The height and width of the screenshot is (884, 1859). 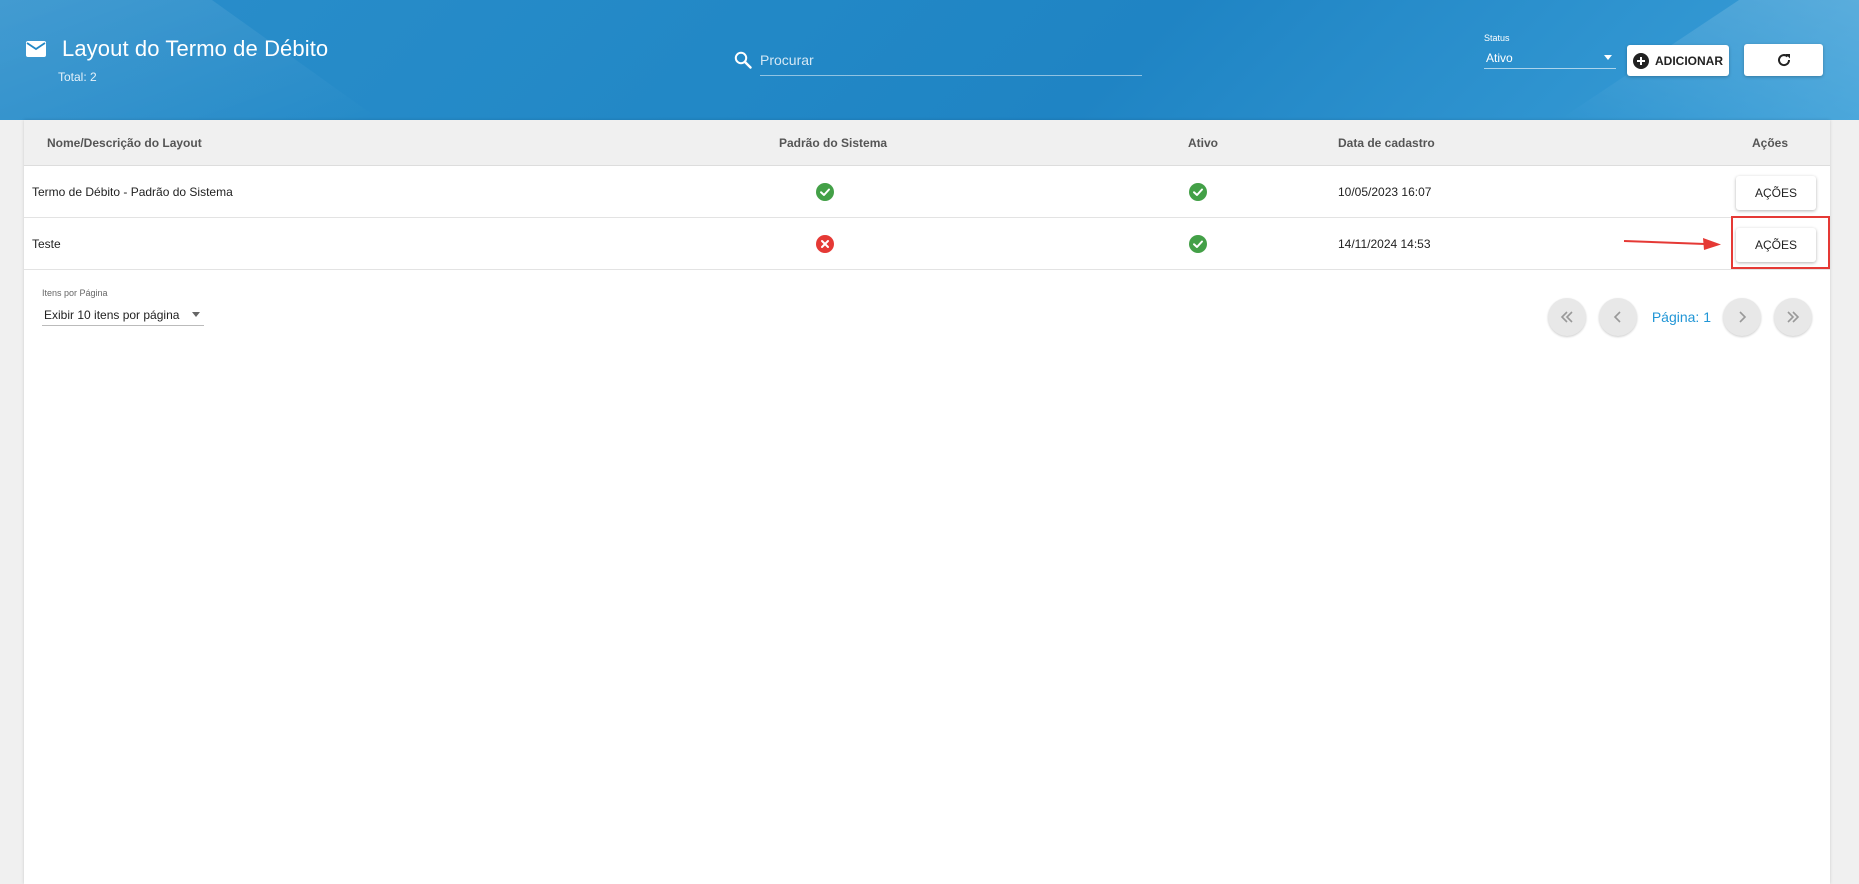 I want to click on x-circle-icon, so click(x=825, y=244).